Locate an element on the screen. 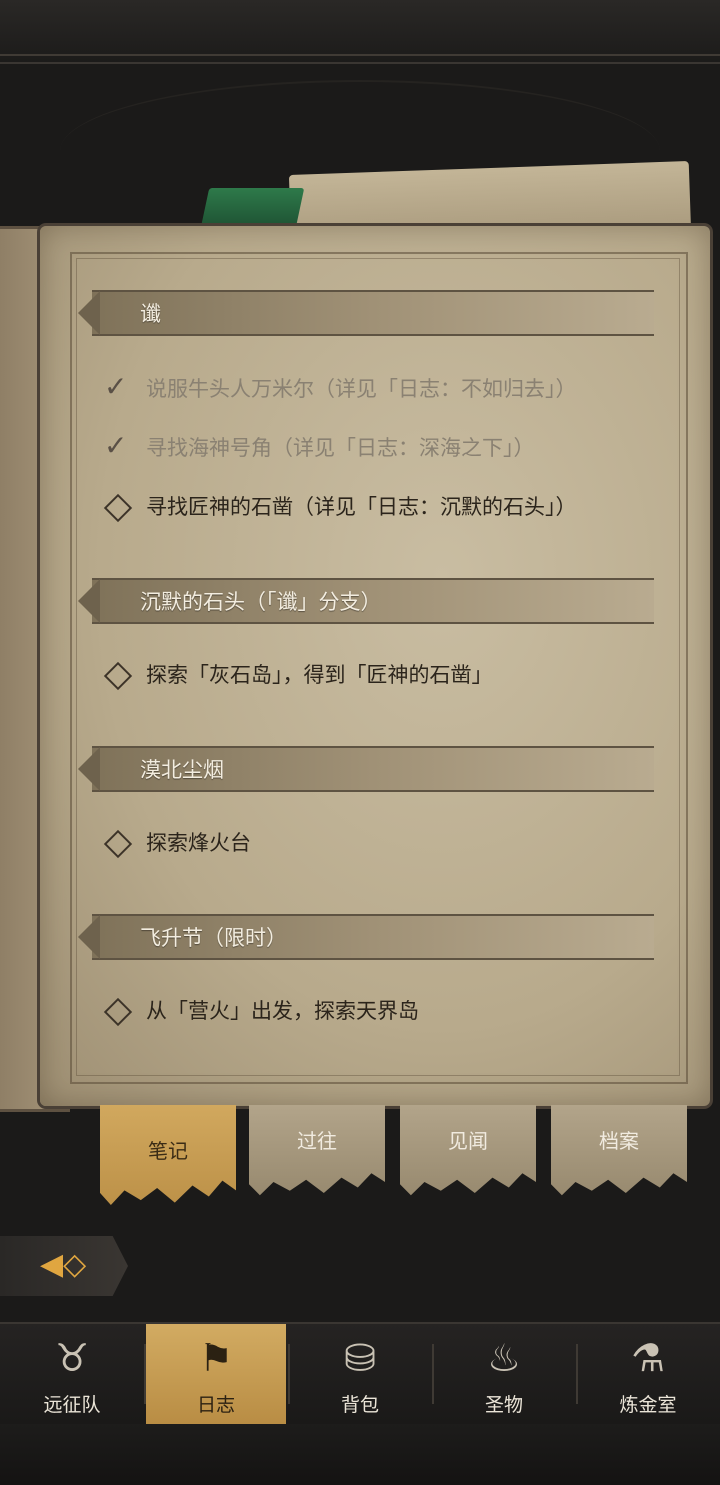 The image size is (720, 1485). section-header: 沉默的石头（「谶」分支） is located at coordinates (366, 601).